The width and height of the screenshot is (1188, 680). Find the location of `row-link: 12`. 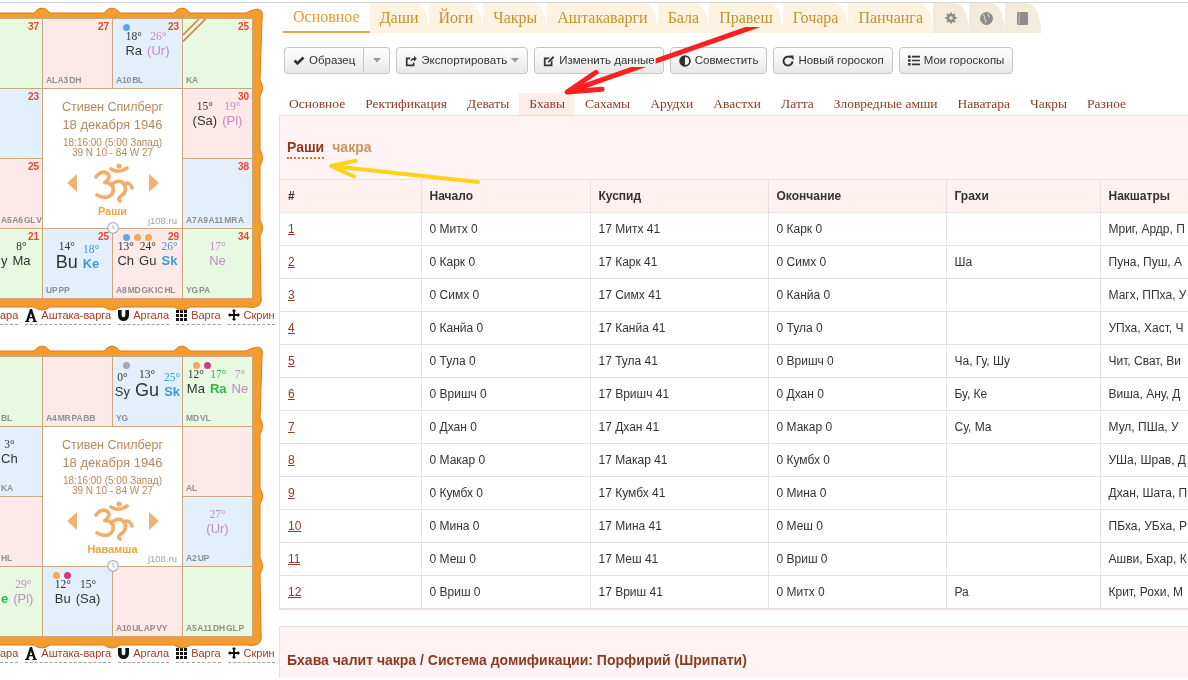

row-link: 12 is located at coordinates (295, 592).